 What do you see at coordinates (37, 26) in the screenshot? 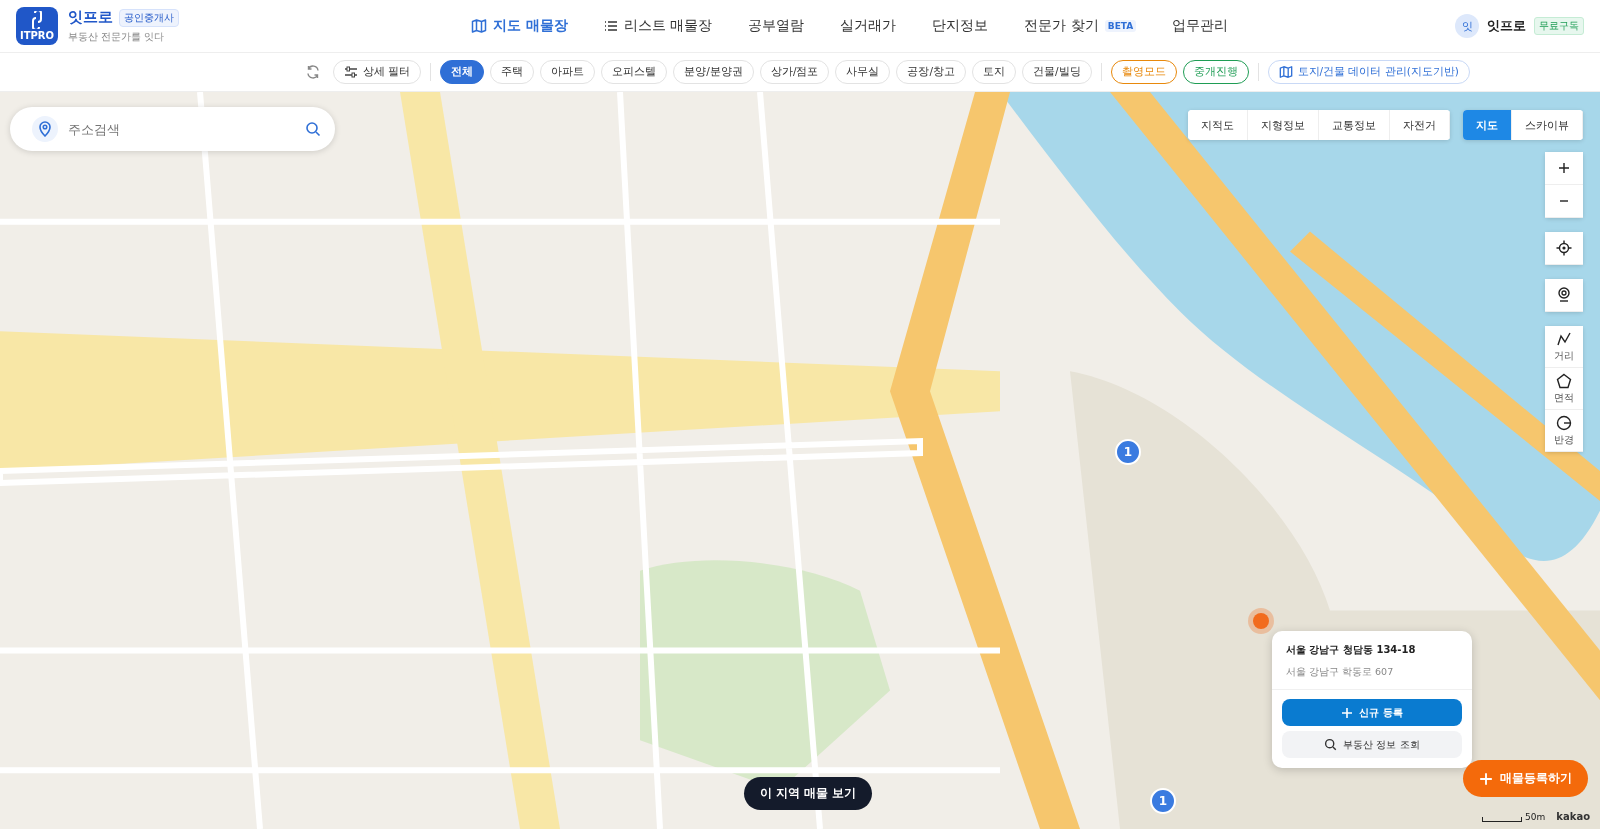
I see `logo-icon: ITPRO` at bounding box center [37, 26].